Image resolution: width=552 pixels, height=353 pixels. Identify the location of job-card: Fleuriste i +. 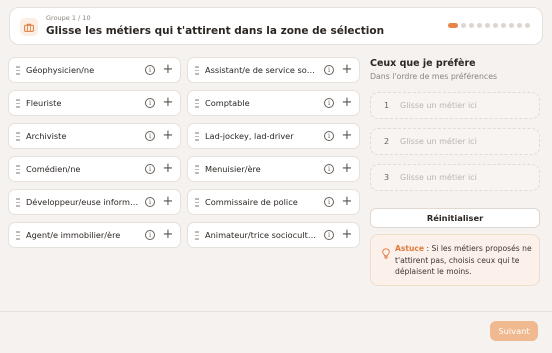
(94, 103).